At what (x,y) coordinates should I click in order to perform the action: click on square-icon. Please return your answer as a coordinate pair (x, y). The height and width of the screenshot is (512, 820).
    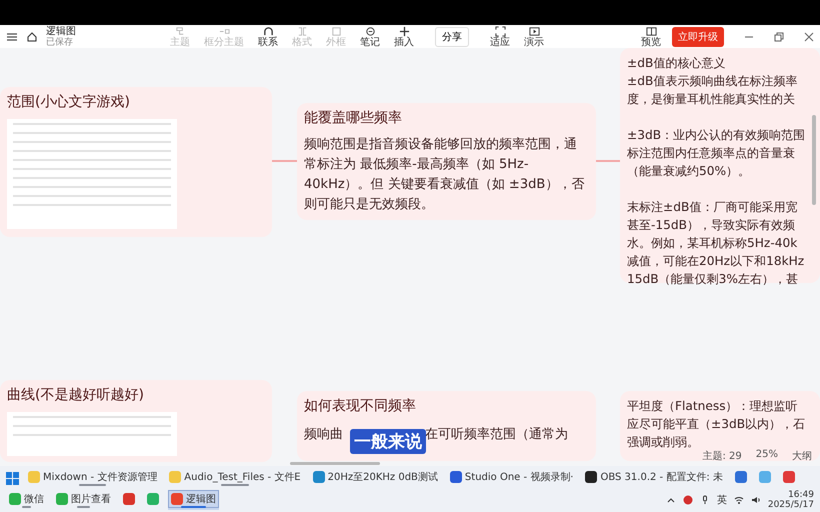
    Looking at the image, I should click on (336, 31).